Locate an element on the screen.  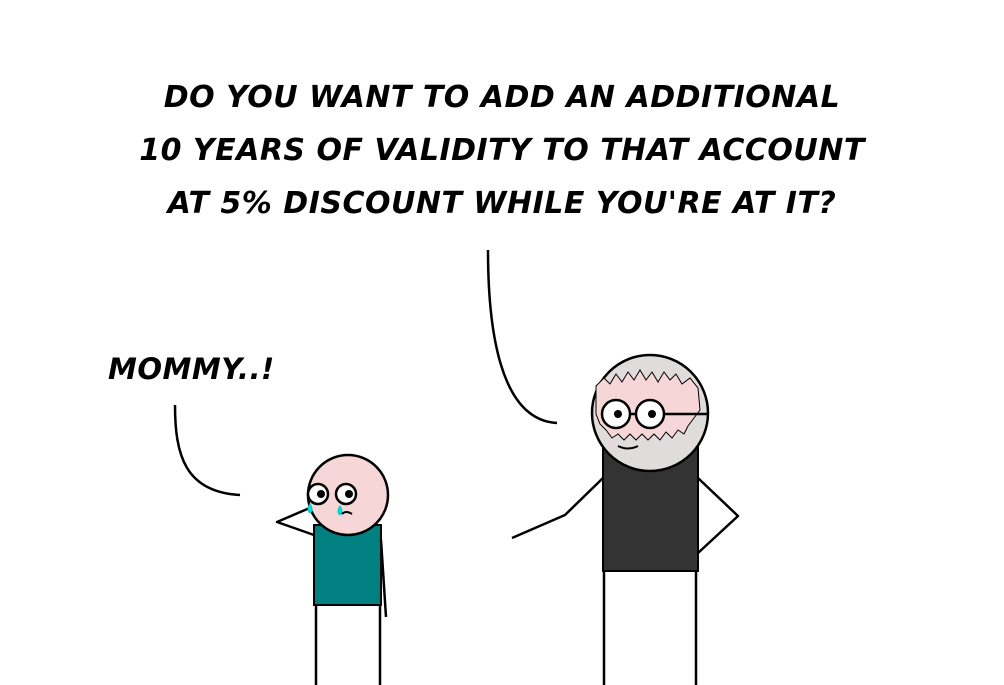
adult-hip-arm is located at coordinates (718, 515).